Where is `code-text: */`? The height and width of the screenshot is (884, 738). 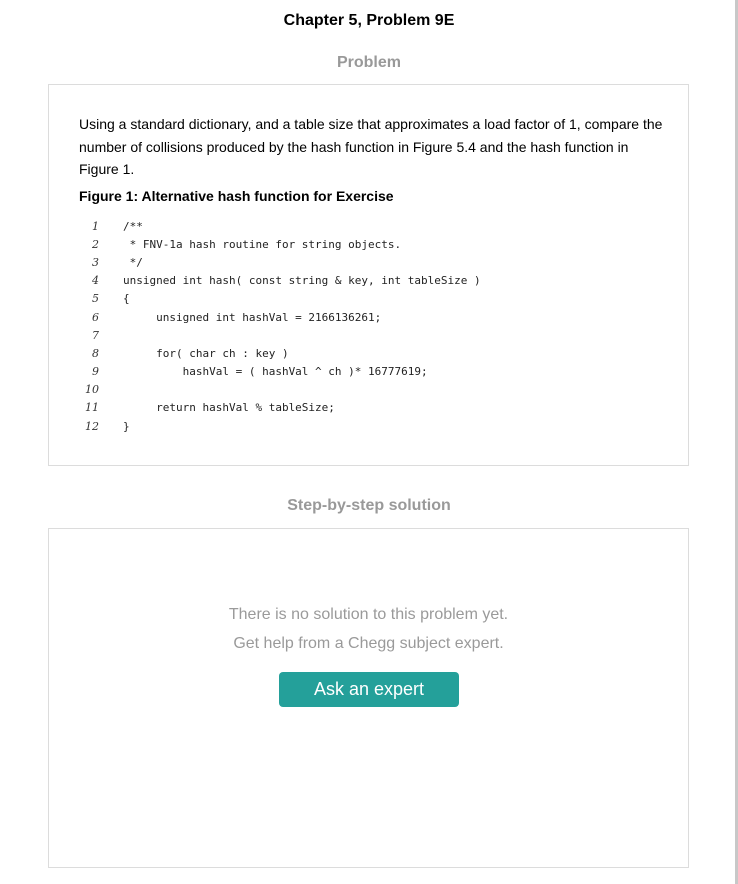 code-text: */ is located at coordinates (133, 262).